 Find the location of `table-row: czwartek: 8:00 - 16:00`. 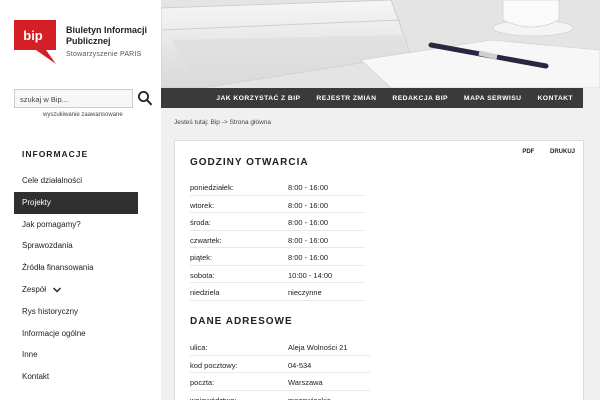

table-row: czwartek: 8:00 - 16:00 is located at coordinates (277, 239).